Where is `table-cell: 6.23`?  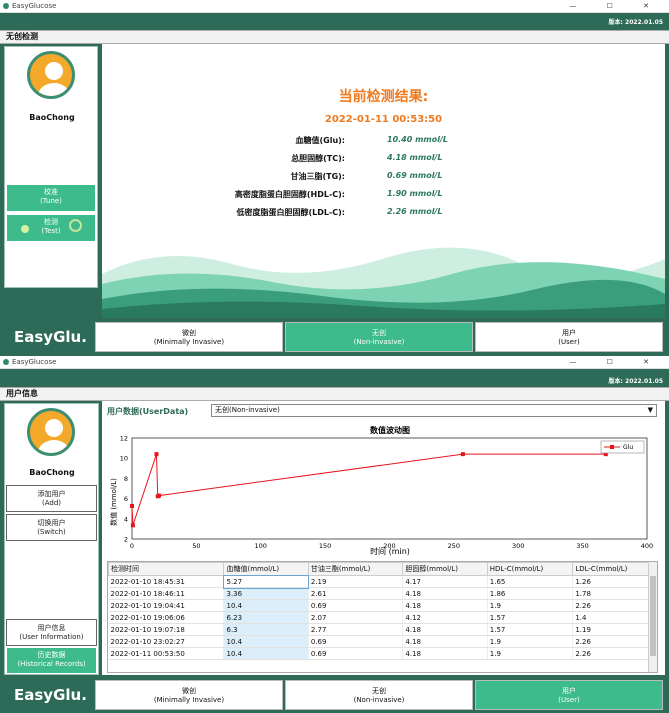
table-cell: 6.23 is located at coordinates (266, 617).